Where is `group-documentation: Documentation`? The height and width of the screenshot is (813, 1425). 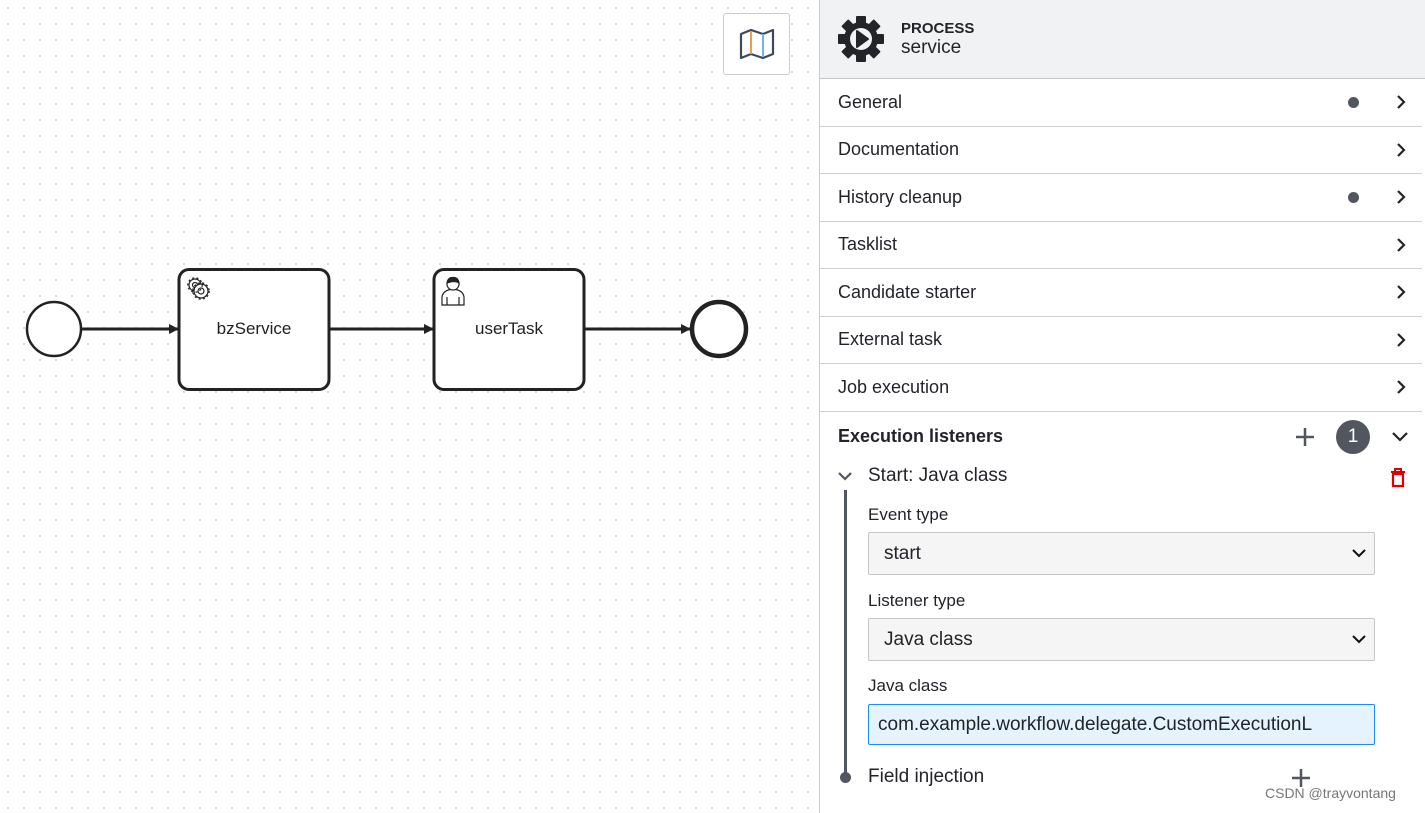
group-documentation: Documentation is located at coordinates (1121, 150).